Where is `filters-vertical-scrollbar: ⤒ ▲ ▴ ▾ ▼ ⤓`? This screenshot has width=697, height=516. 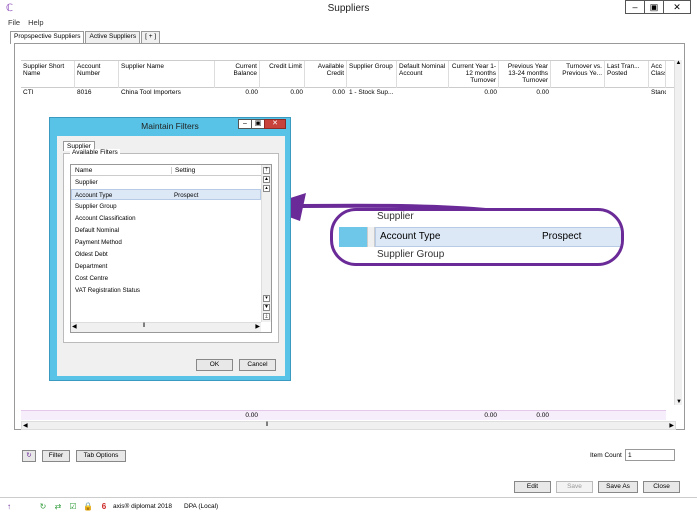
filters-vertical-scrollbar: ⤒ ▲ ▴ ▾ ▼ ⤓ is located at coordinates (266, 243).